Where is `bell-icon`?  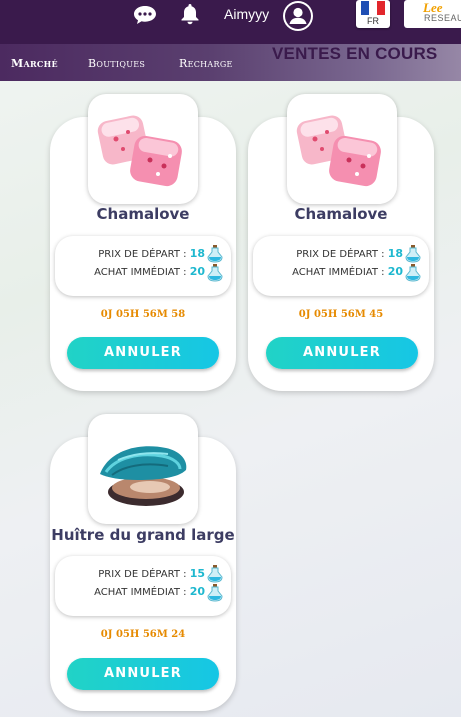
bell-icon is located at coordinates (190, 14).